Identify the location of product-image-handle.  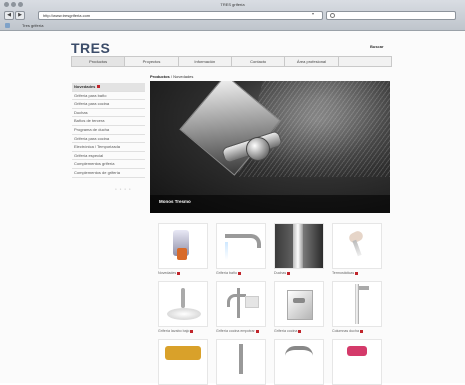
(357, 248).